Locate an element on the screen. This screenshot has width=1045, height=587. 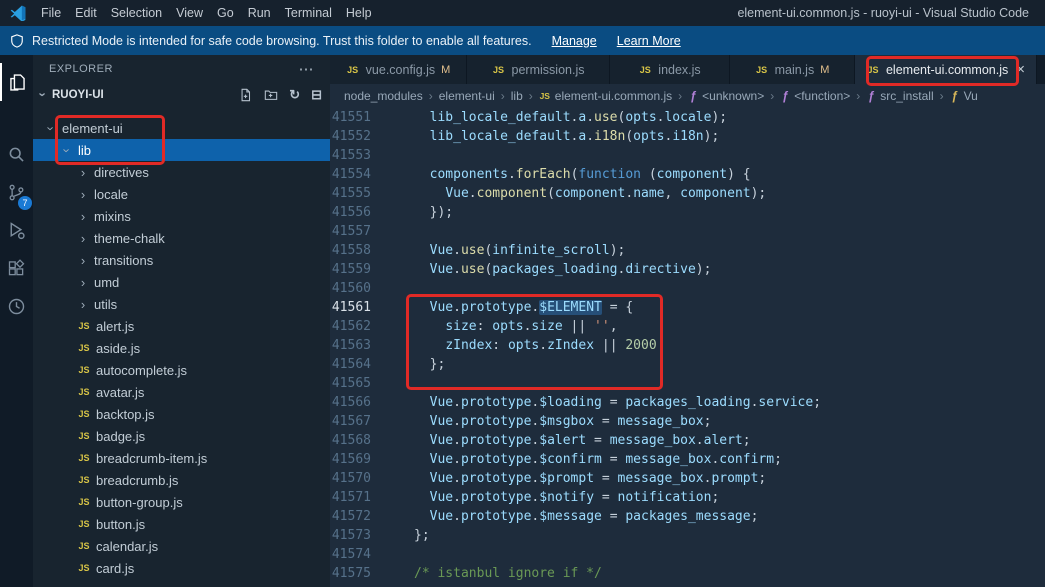
tree-item-calendar-js: JS calendar.js is located at coordinates (181, 546).